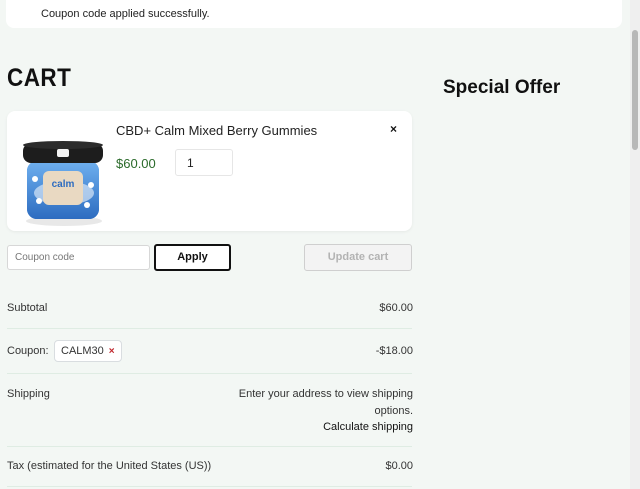  What do you see at coordinates (216, 130) in the screenshot?
I see `product-name-link: CBD+ Calm Mixed Berry Gummies` at bounding box center [216, 130].